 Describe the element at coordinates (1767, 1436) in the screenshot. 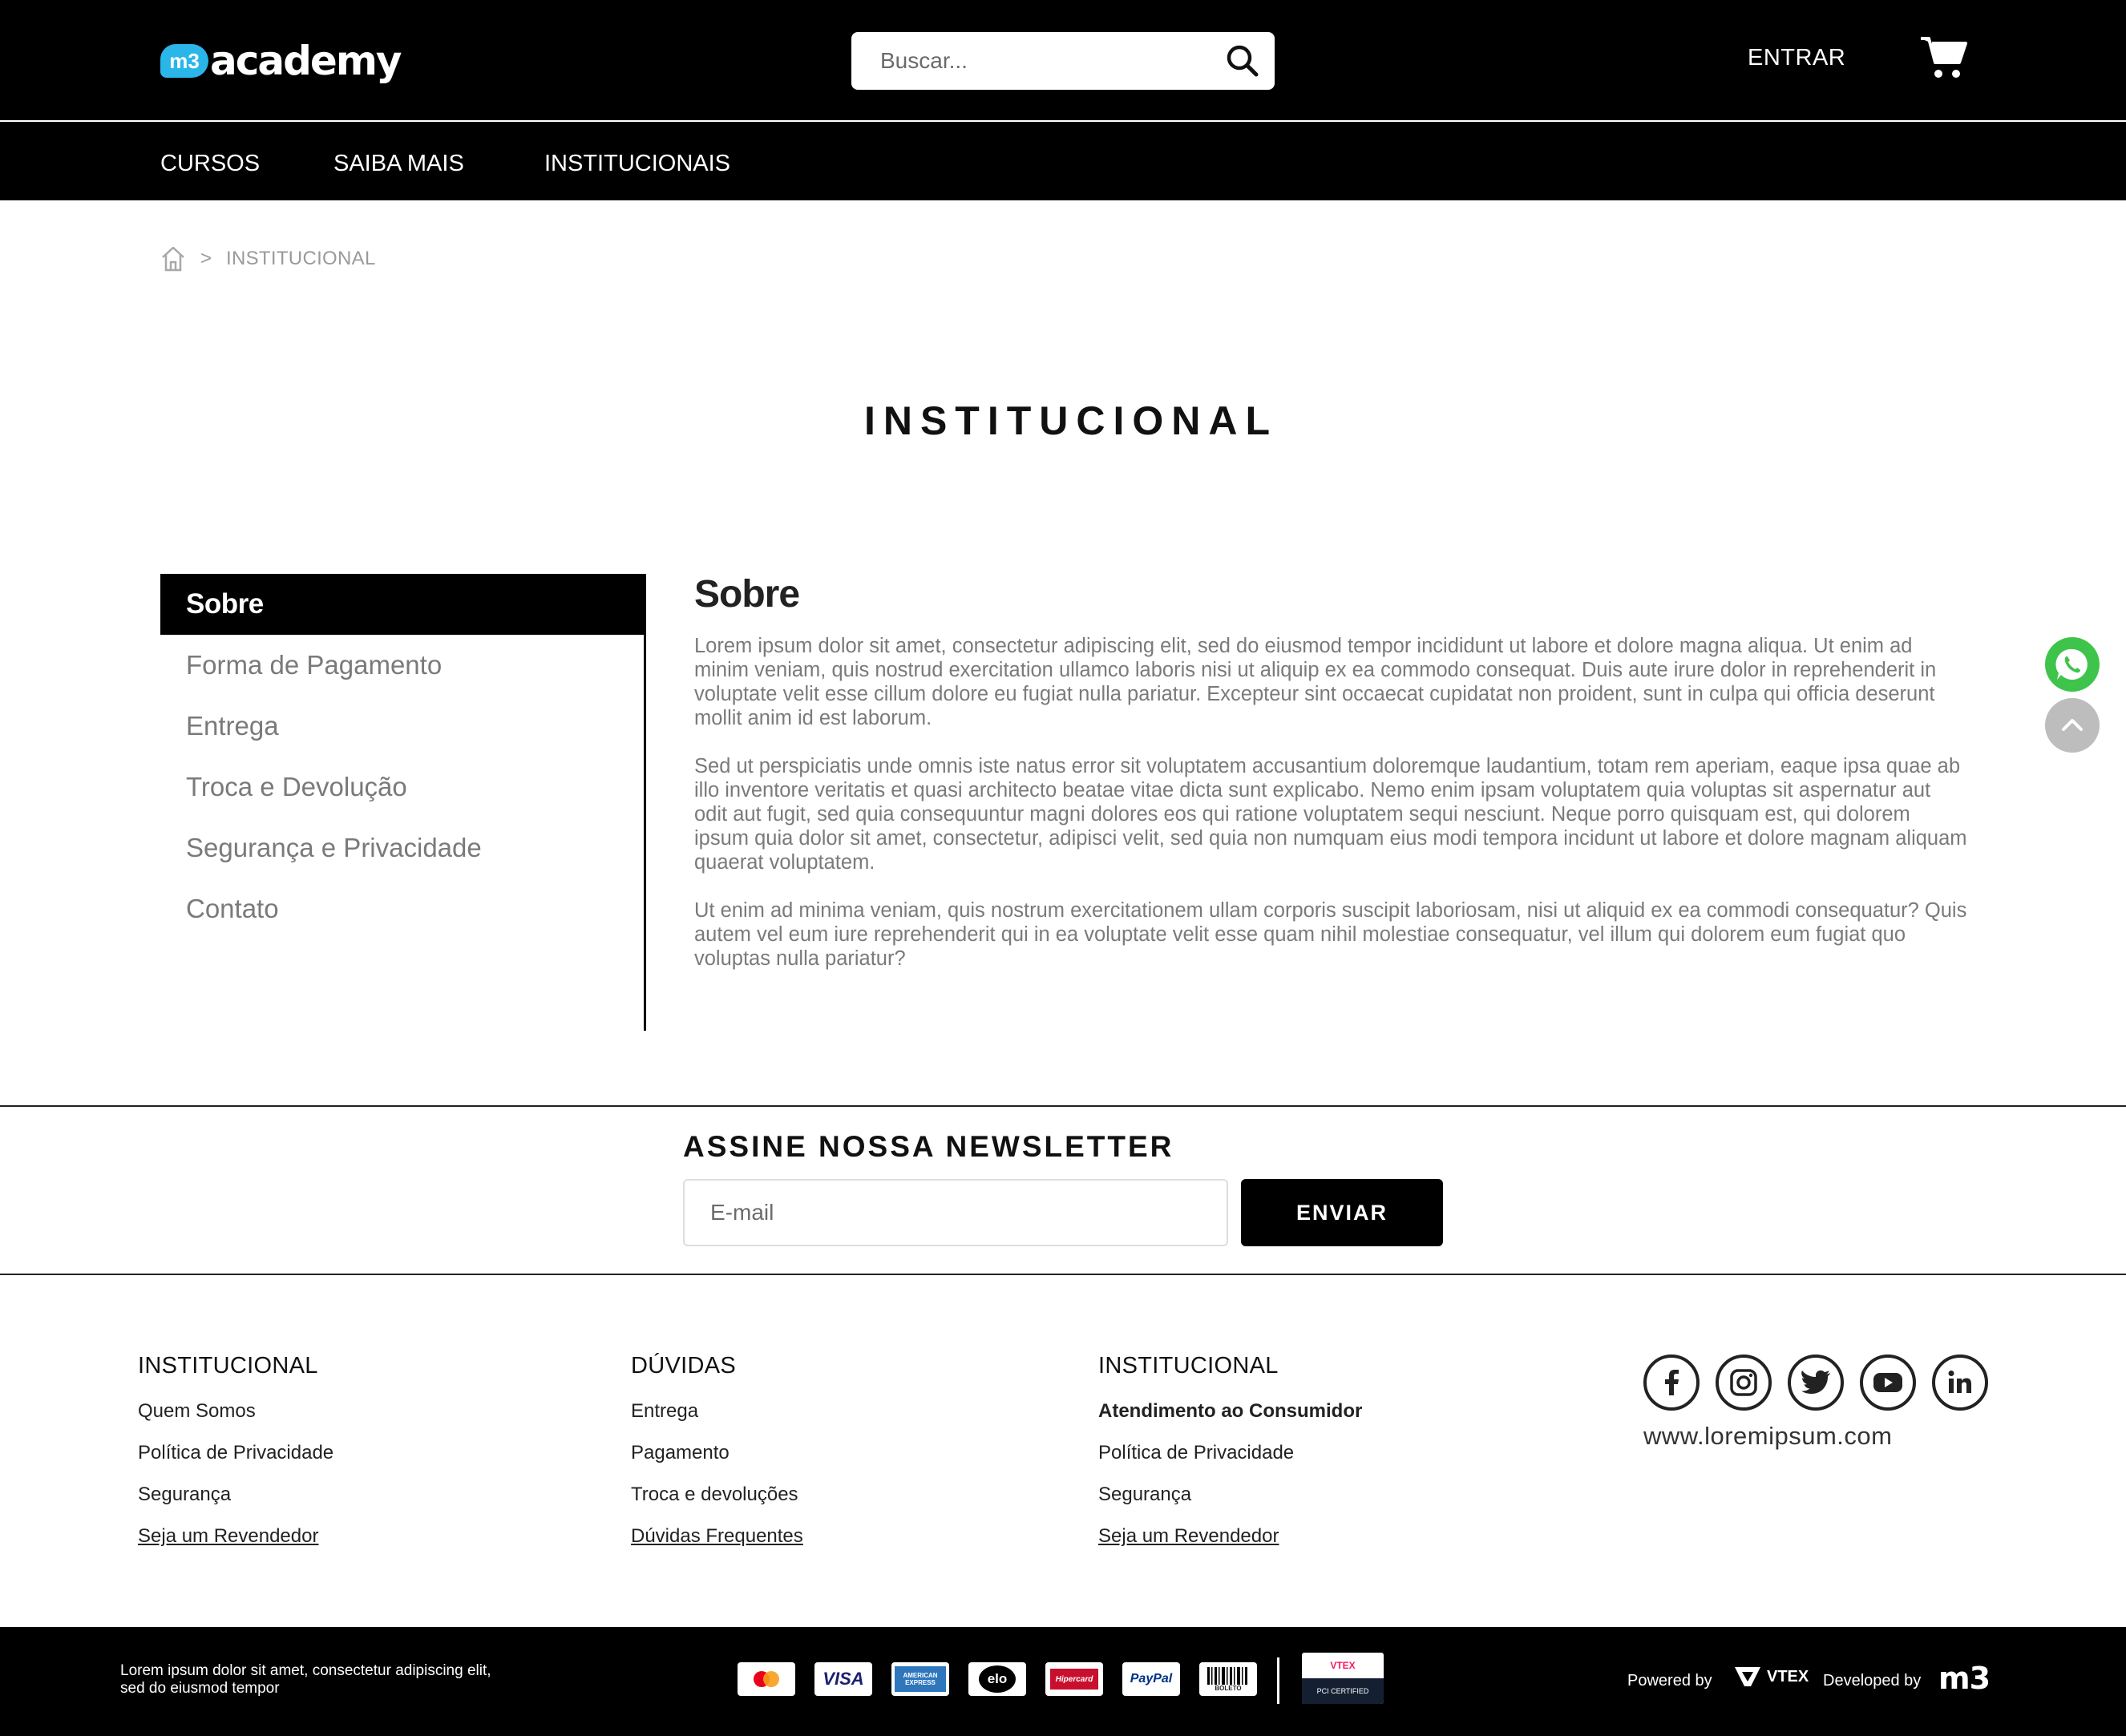

I see `website-url: www.loremipsum.com` at that location.